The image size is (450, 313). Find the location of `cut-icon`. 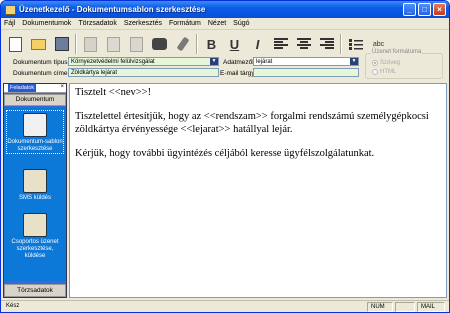

cut-icon is located at coordinates (90, 44).